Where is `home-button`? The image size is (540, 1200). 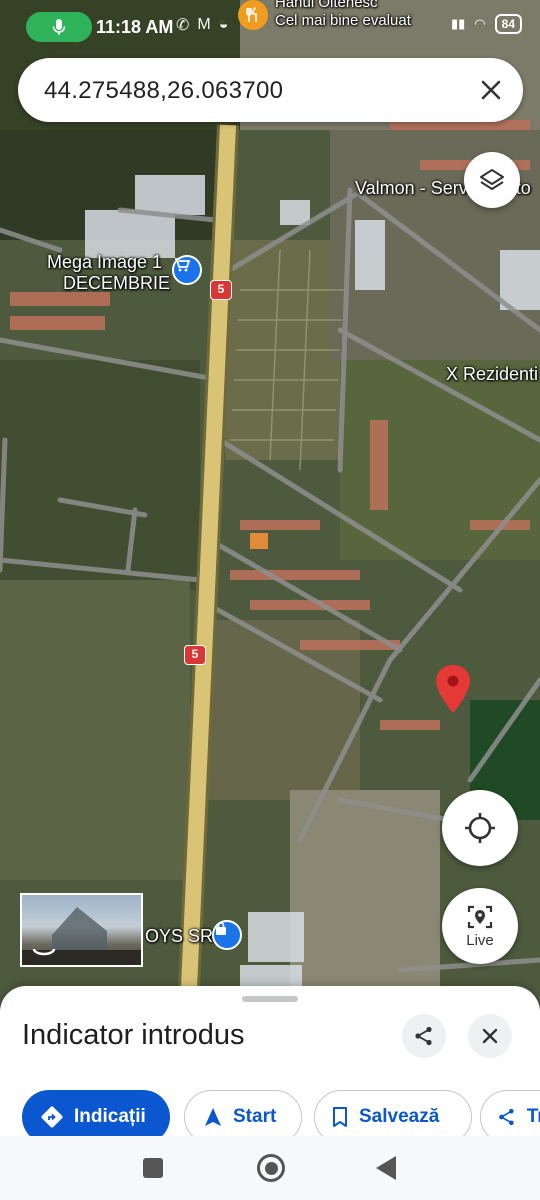
home-button is located at coordinates (271, 1168).